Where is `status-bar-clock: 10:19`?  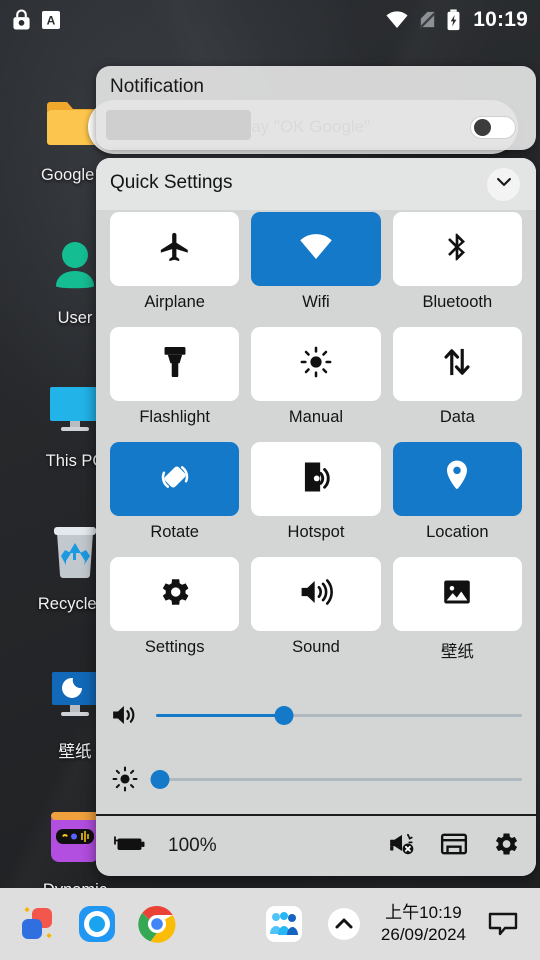 status-bar-clock: 10:19 is located at coordinates (500, 19).